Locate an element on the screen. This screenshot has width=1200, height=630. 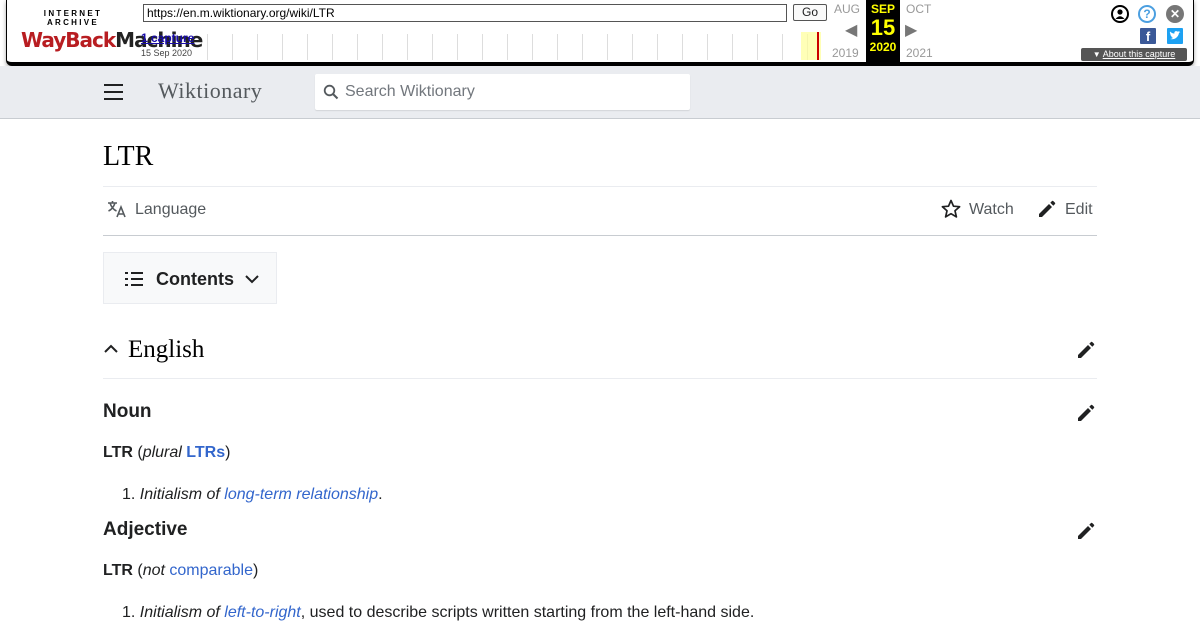
wayback-go-button: Go is located at coordinates (810, 12).